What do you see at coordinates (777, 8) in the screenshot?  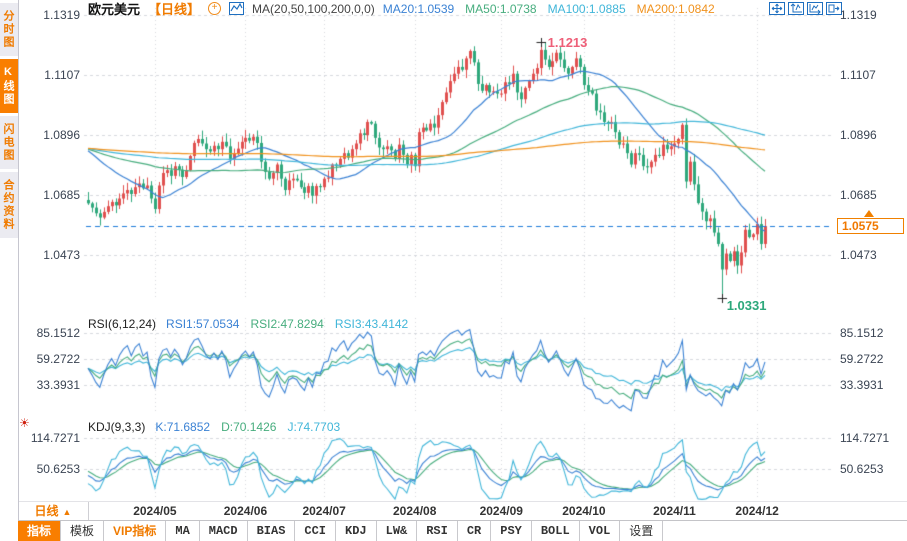 I see `pan-crosshair-icon` at bounding box center [777, 8].